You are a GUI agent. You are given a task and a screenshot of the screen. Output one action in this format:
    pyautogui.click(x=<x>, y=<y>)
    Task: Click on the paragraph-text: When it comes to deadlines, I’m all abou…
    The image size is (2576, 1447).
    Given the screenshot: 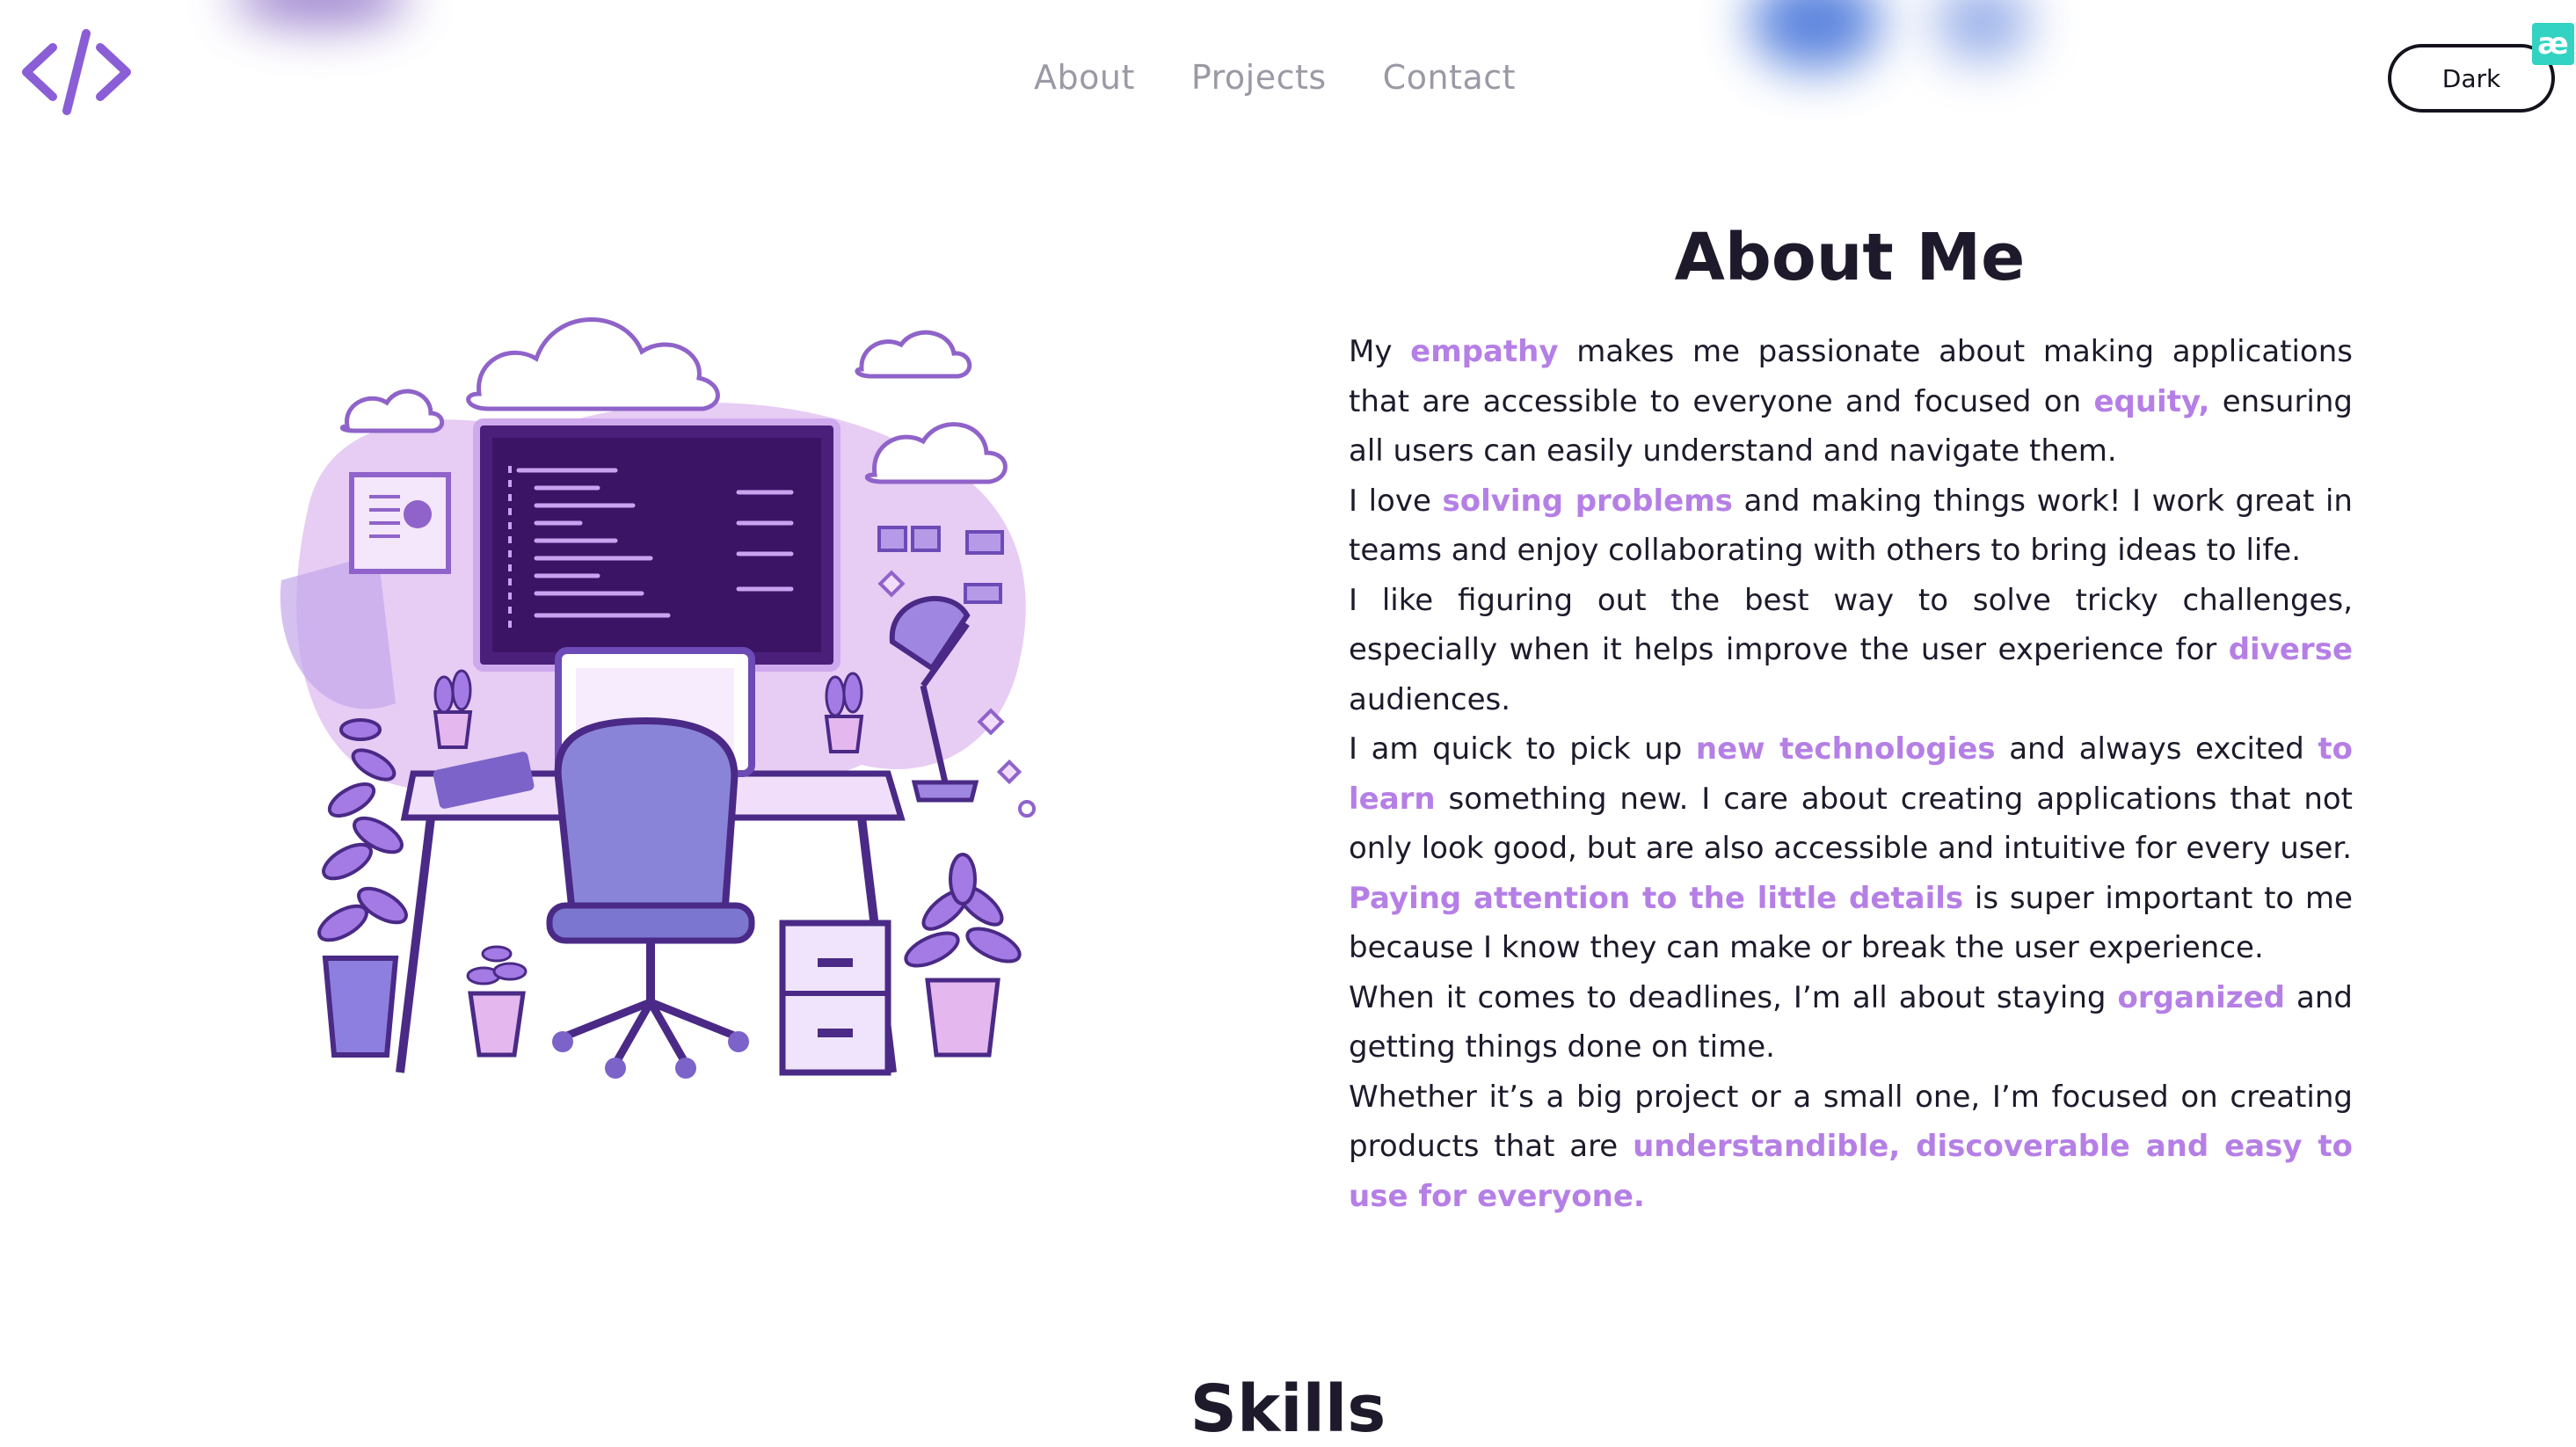 What is the action you would take?
    pyautogui.click(x=1733, y=997)
    